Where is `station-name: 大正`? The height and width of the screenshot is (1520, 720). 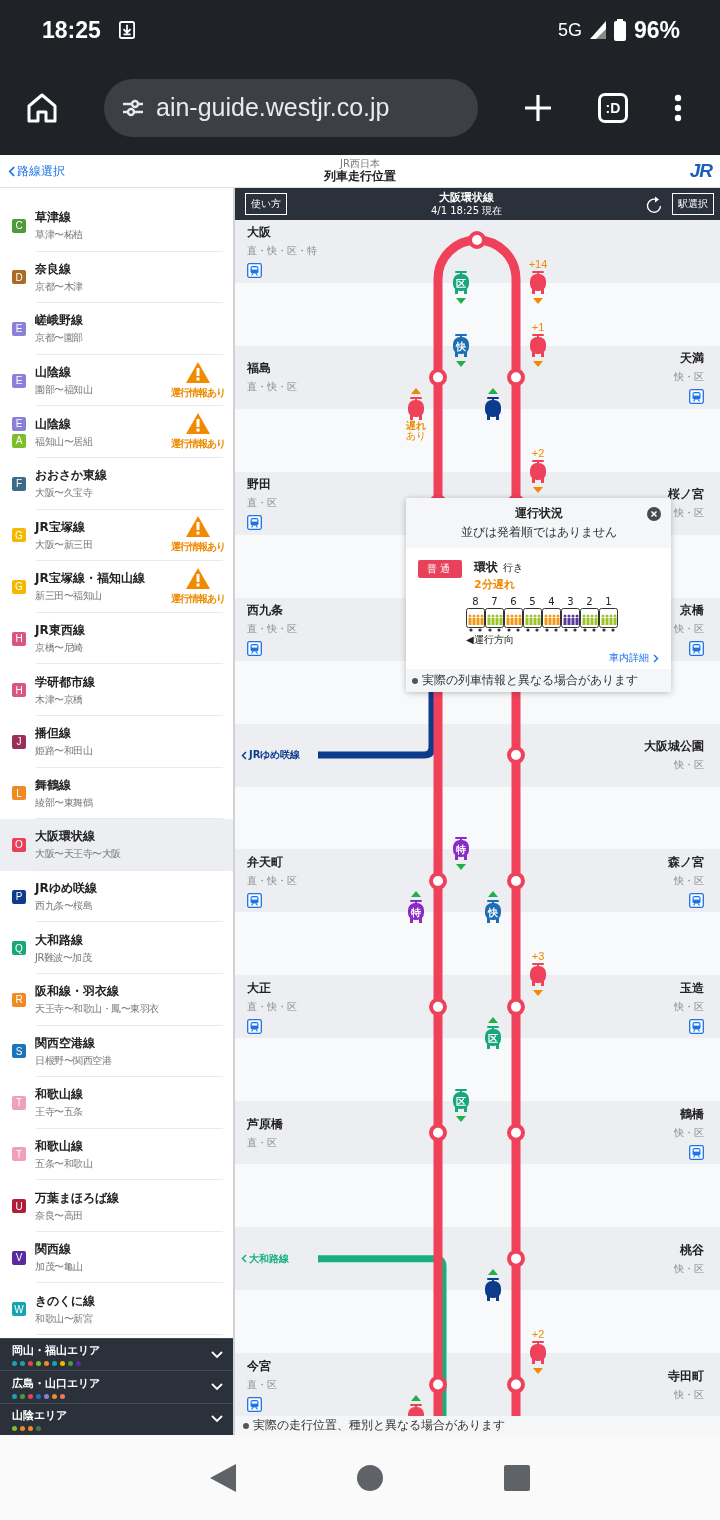
station-name: 大正 is located at coordinates (259, 988).